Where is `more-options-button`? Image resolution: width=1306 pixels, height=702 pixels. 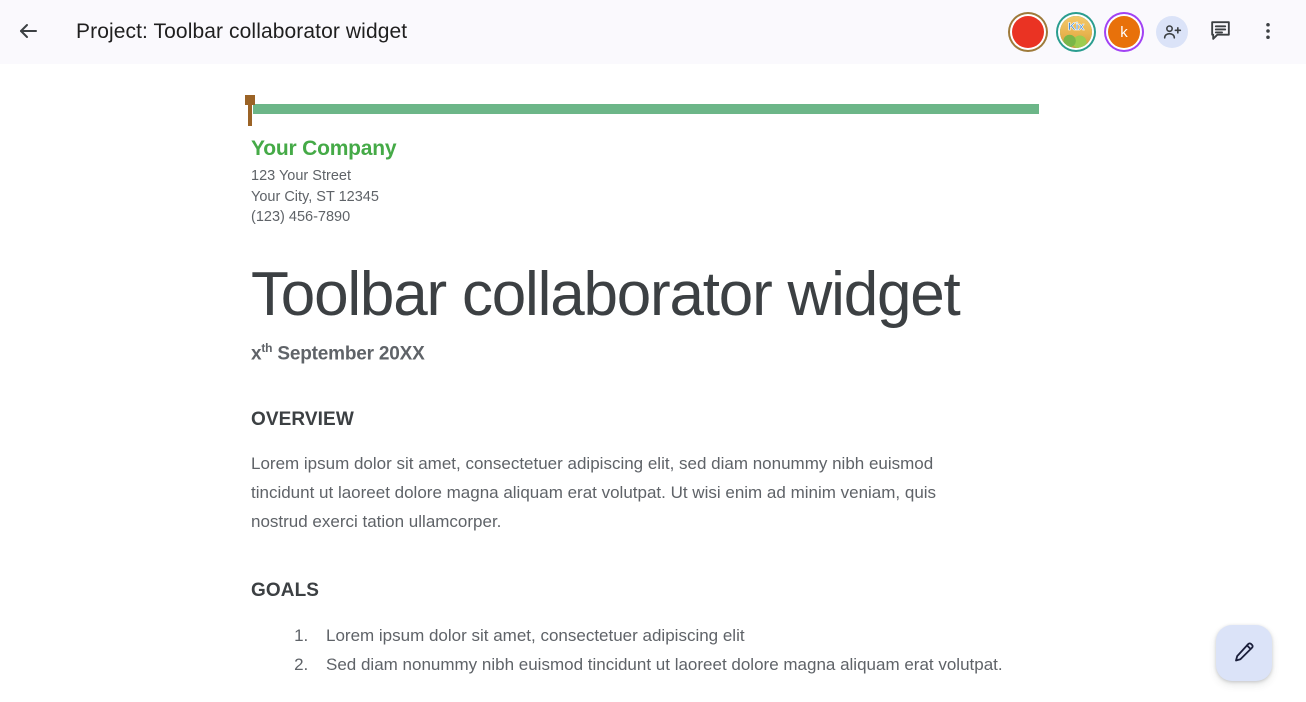
more-options-button is located at coordinates (1268, 32).